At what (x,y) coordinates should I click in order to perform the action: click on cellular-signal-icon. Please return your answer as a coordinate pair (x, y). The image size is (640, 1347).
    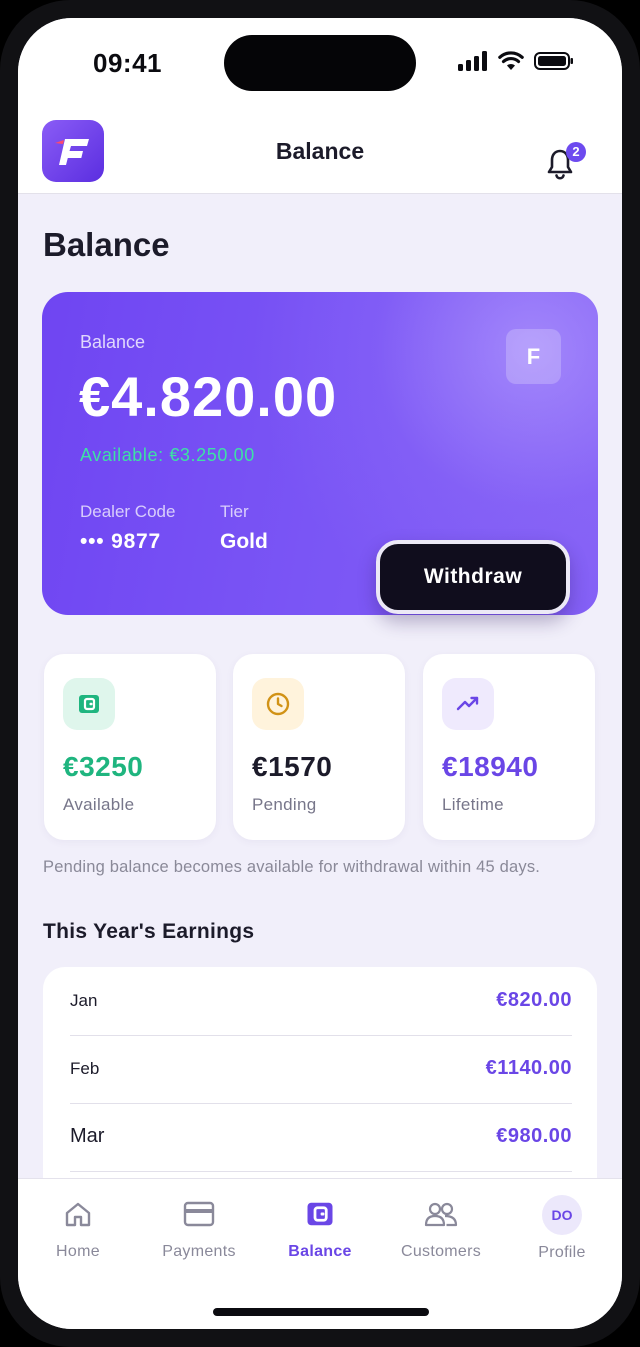
    Looking at the image, I should click on (472, 61).